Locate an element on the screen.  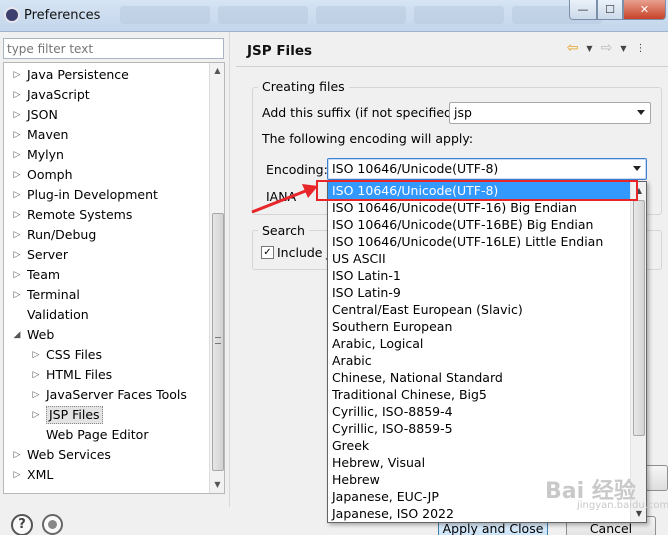
window-title: Preferences is located at coordinates (62, 15).